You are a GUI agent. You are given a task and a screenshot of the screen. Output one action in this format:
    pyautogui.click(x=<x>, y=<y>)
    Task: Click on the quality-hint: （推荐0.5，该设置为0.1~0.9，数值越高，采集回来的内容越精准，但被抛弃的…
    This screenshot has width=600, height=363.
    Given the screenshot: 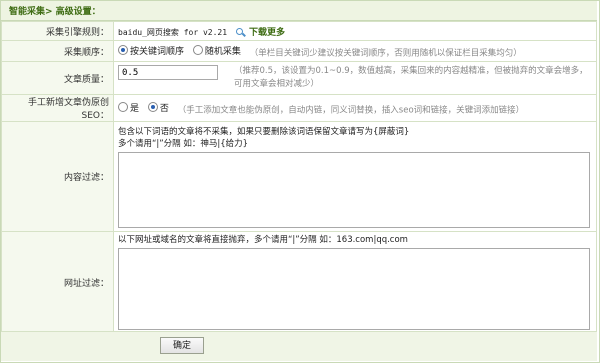 What is the action you would take?
    pyautogui.click(x=411, y=77)
    